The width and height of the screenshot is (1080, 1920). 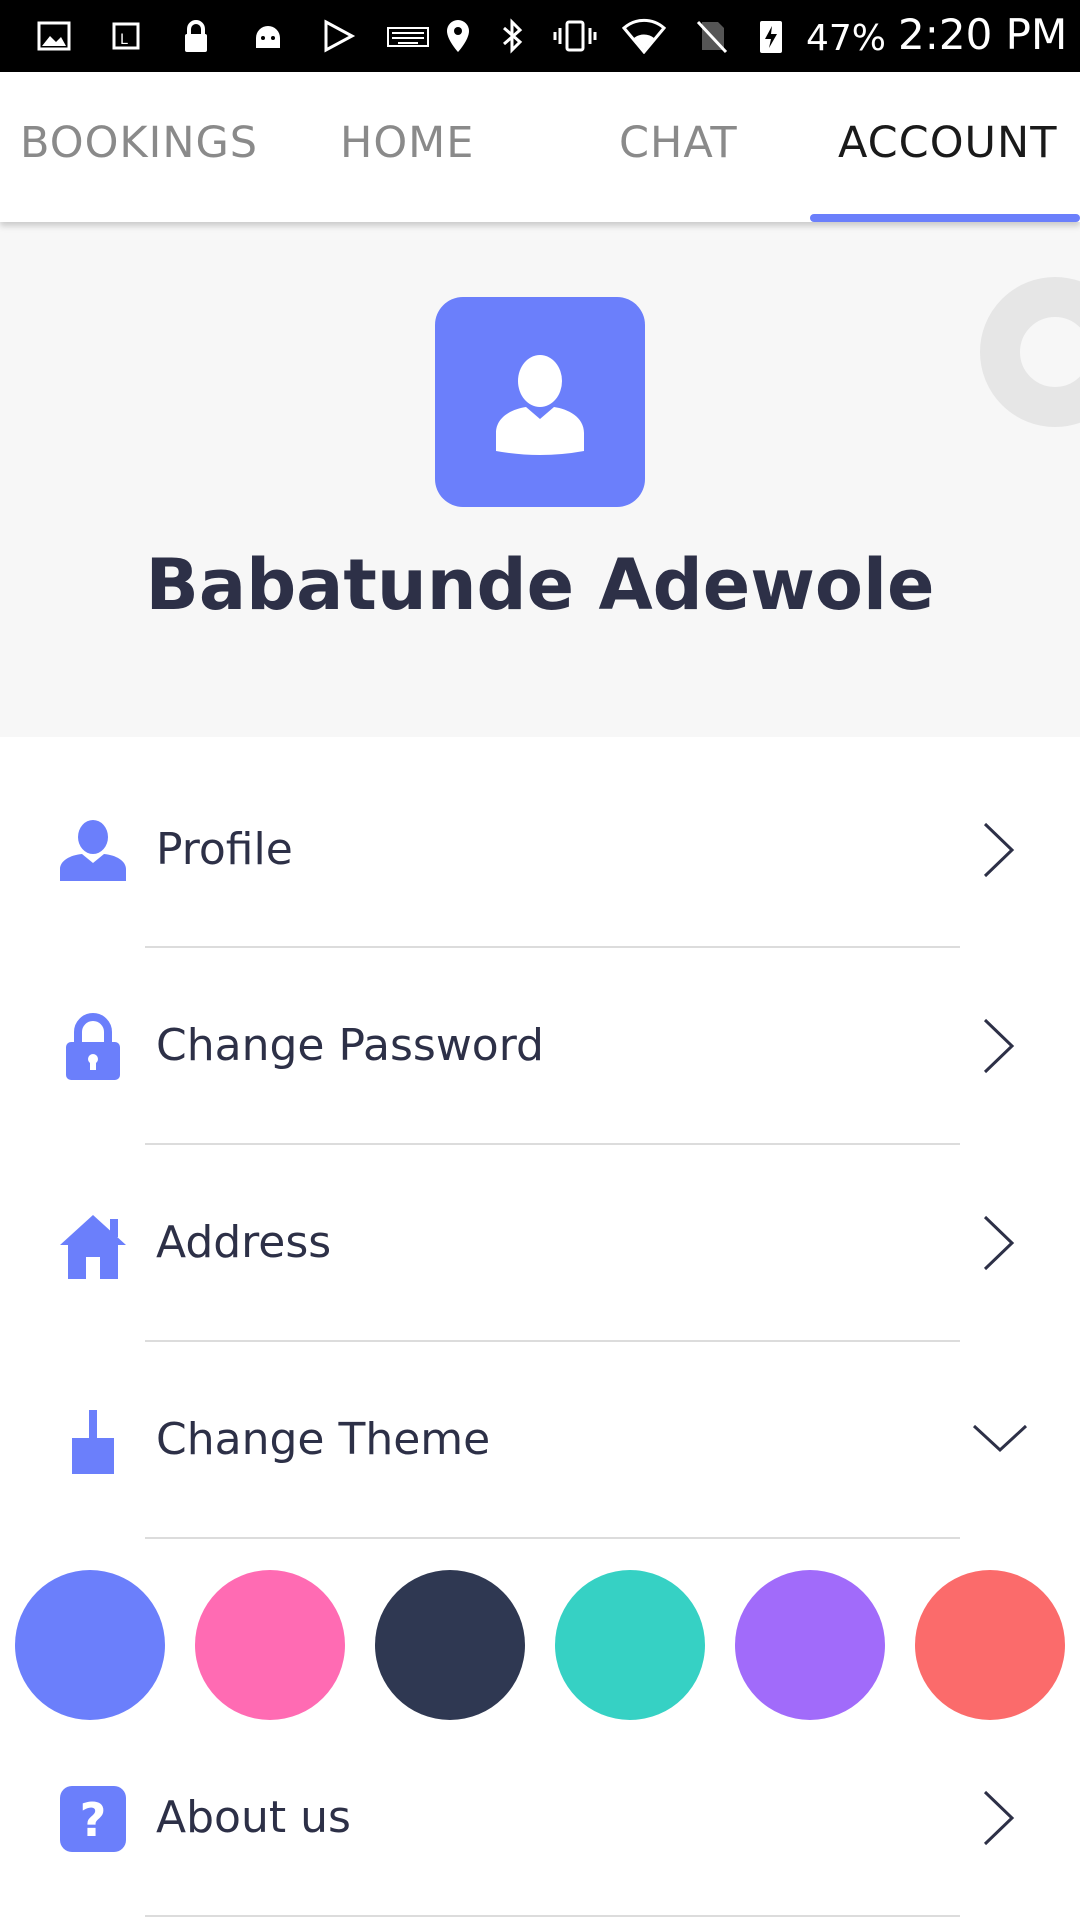 What do you see at coordinates (540, 1820) in the screenshot?
I see `menu-item-about-us: ? About us` at bounding box center [540, 1820].